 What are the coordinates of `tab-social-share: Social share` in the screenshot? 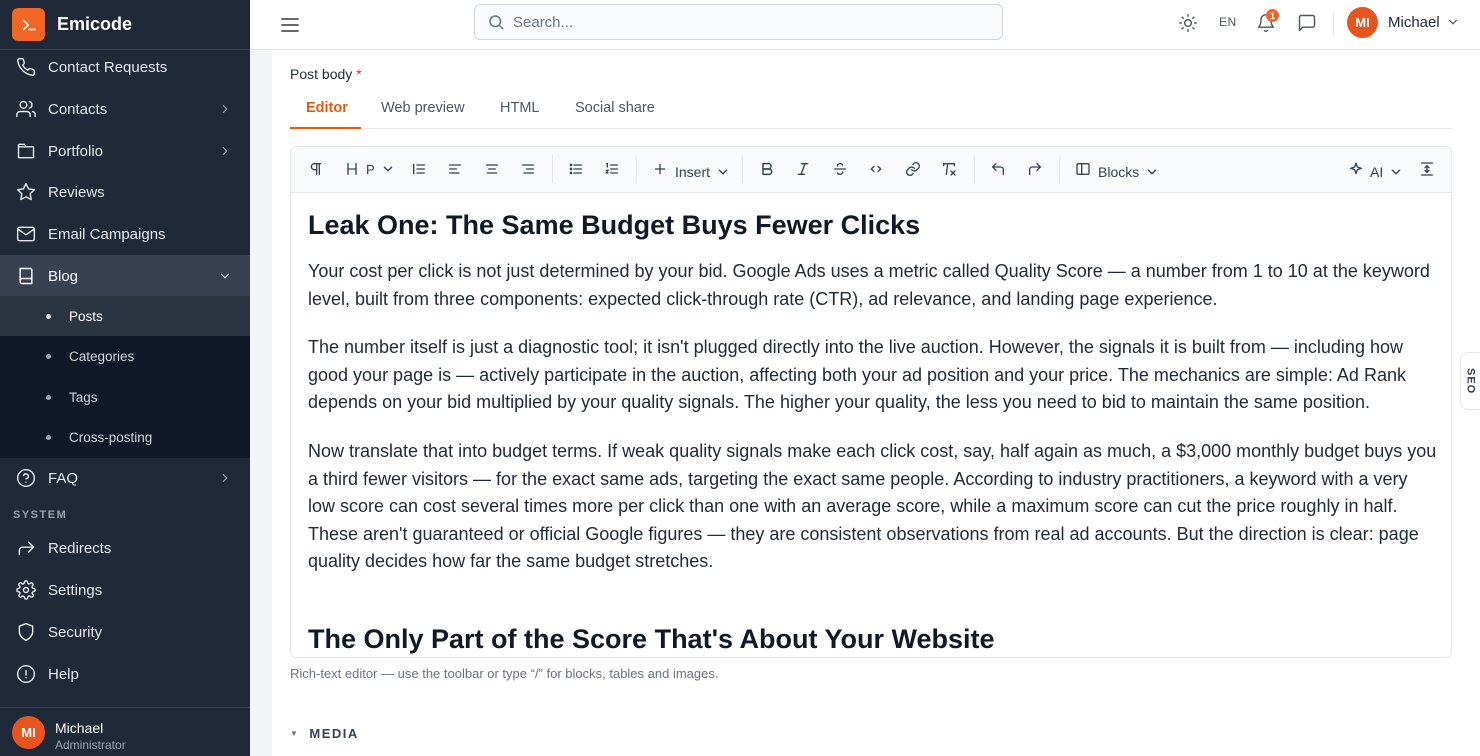 It's located at (615, 108).